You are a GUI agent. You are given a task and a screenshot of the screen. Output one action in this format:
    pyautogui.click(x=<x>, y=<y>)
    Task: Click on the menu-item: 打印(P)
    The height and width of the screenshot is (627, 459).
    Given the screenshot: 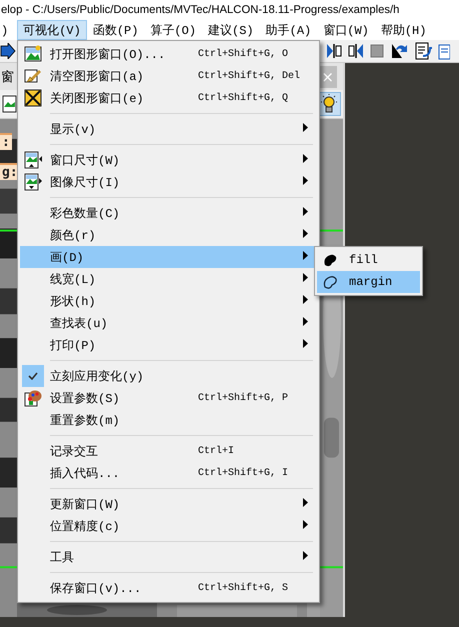 What is the action you would take?
    pyautogui.click(x=168, y=345)
    